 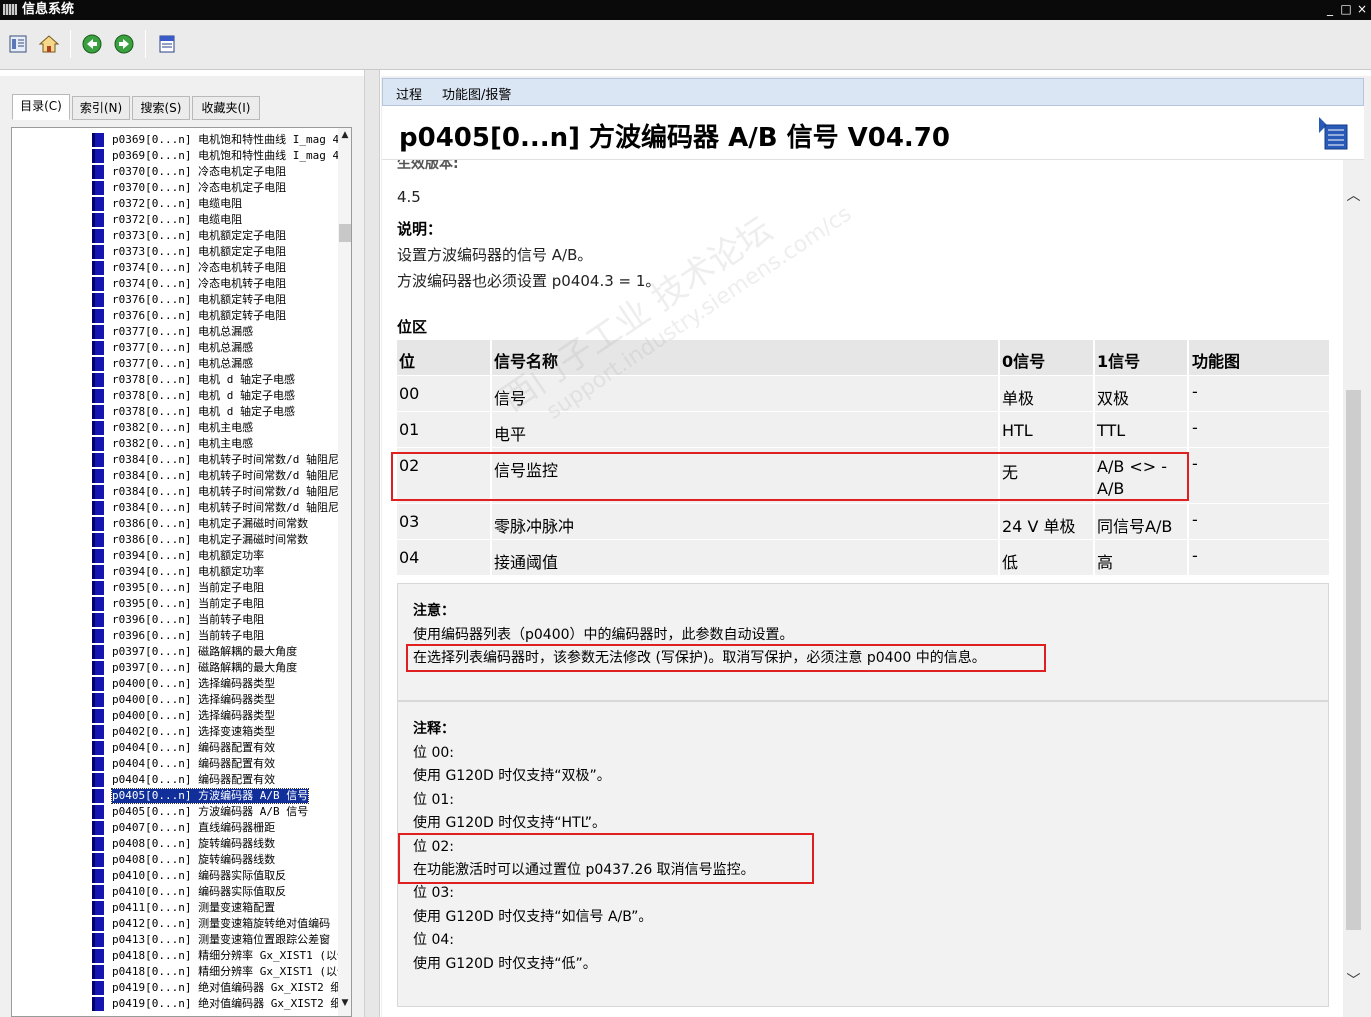 I want to click on tree-item: p0413[0...n] 测量变速箱位置跟踪公差窗, so click(x=215, y=940).